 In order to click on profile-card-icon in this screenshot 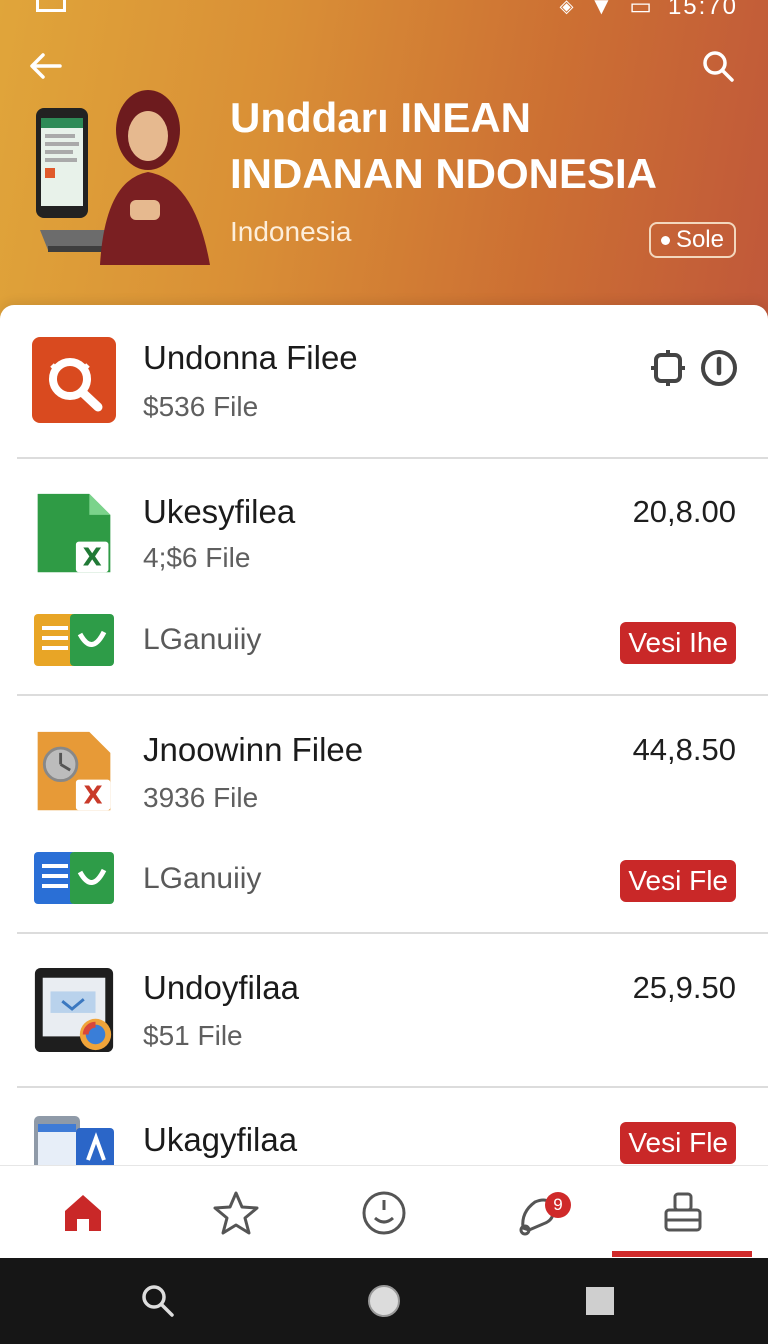, I will do `click(683, 1212)`.